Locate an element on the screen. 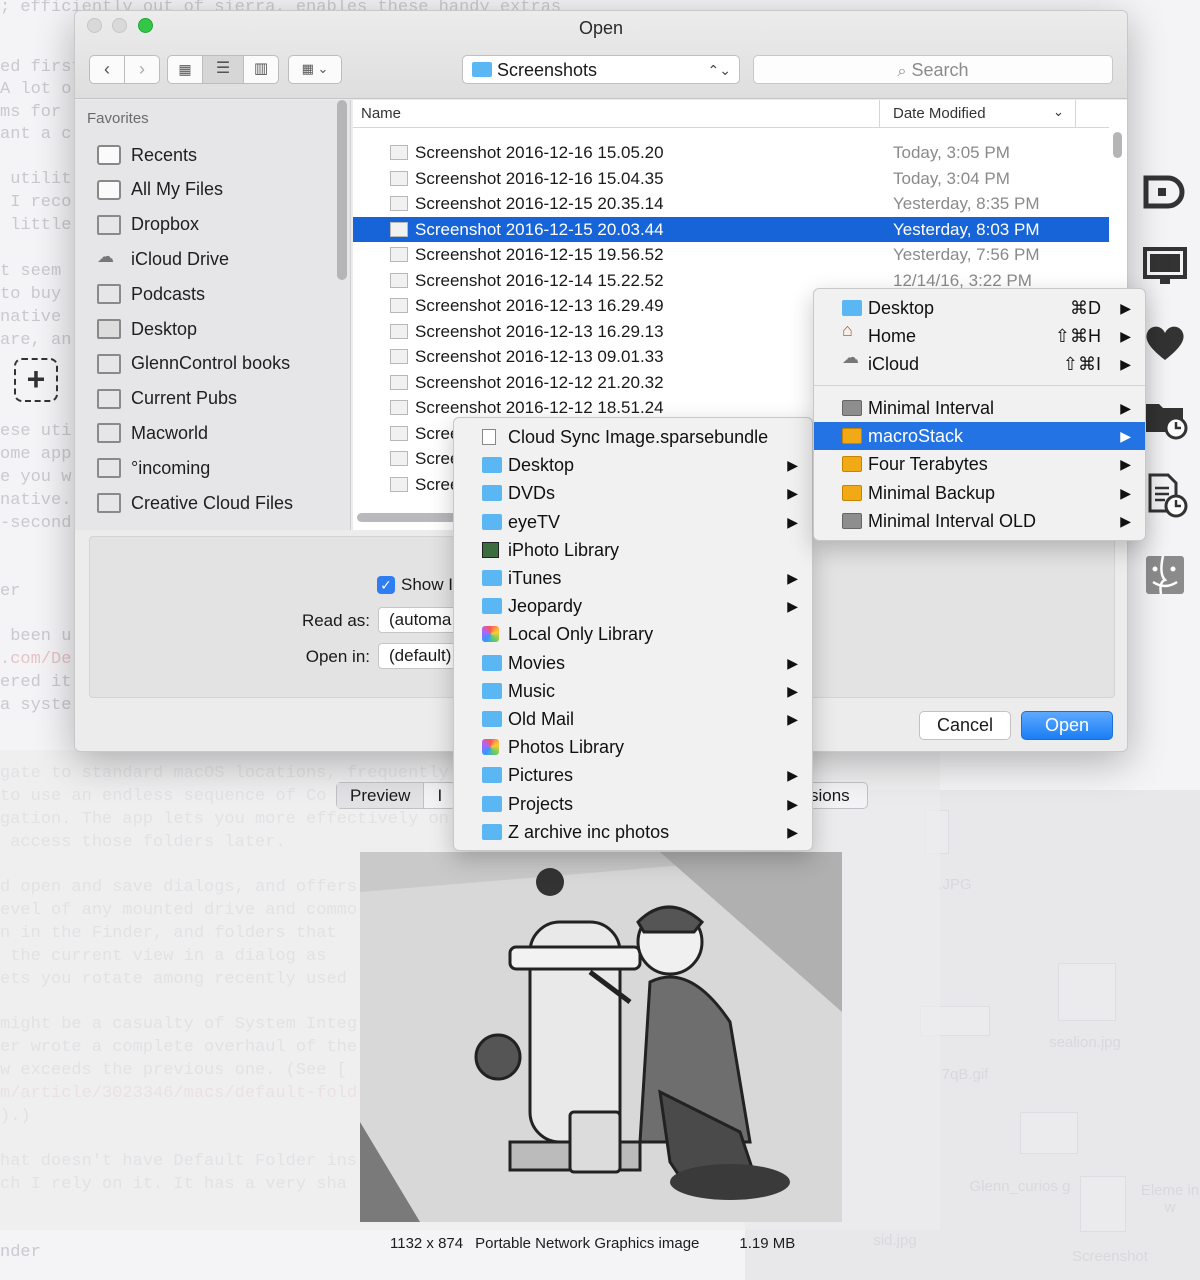 The height and width of the screenshot is (1280, 1200). bg-text: been u is located at coordinates (36, 636).